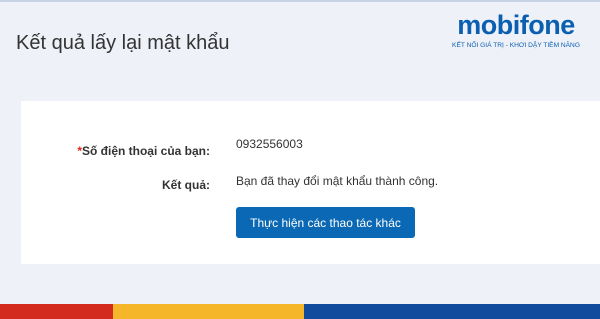  What do you see at coordinates (56, 311) in the screenshot?
I see `footer-red-segment` at bounding box center [56, 311].